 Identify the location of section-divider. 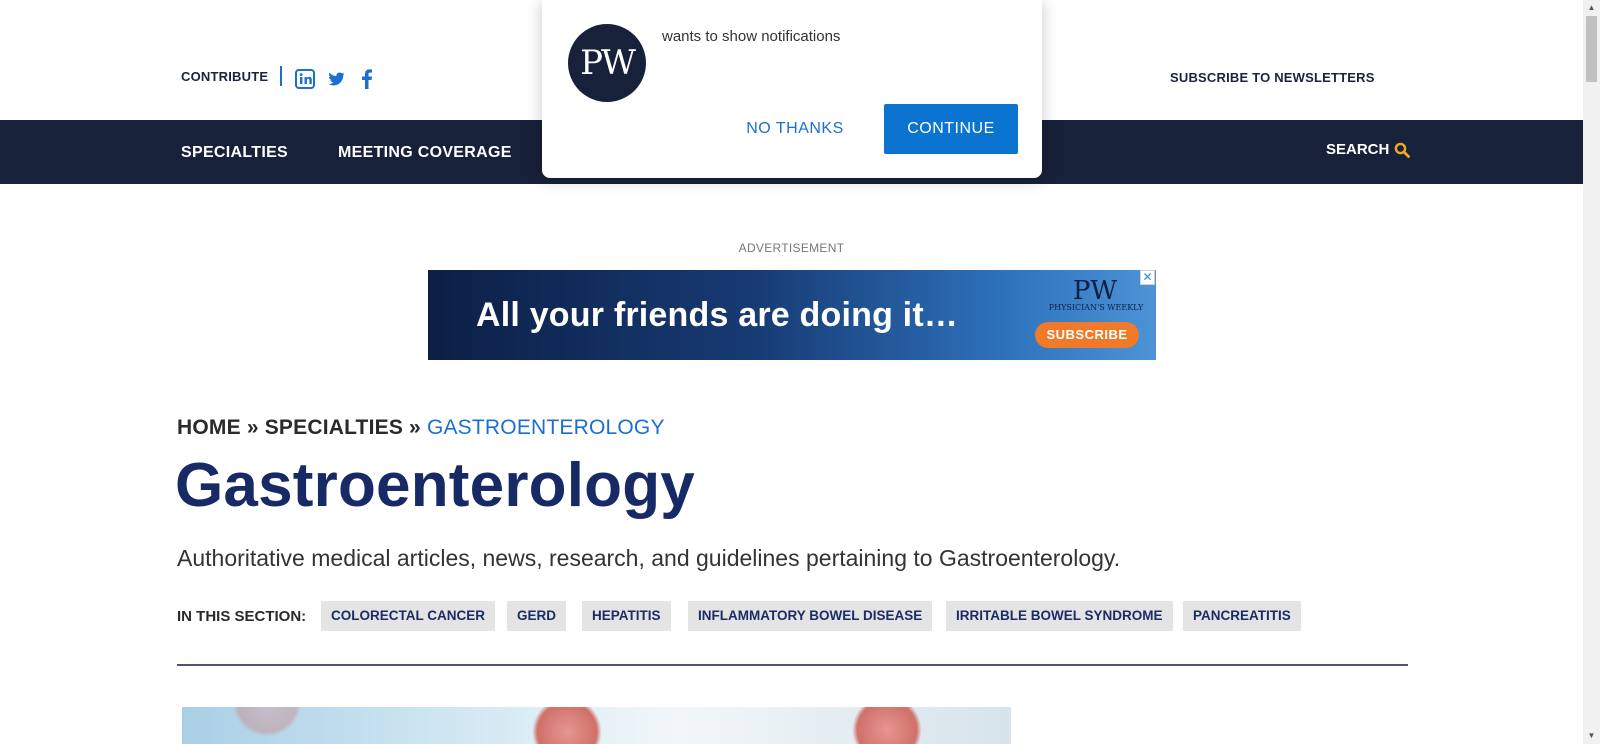
(792, 665).